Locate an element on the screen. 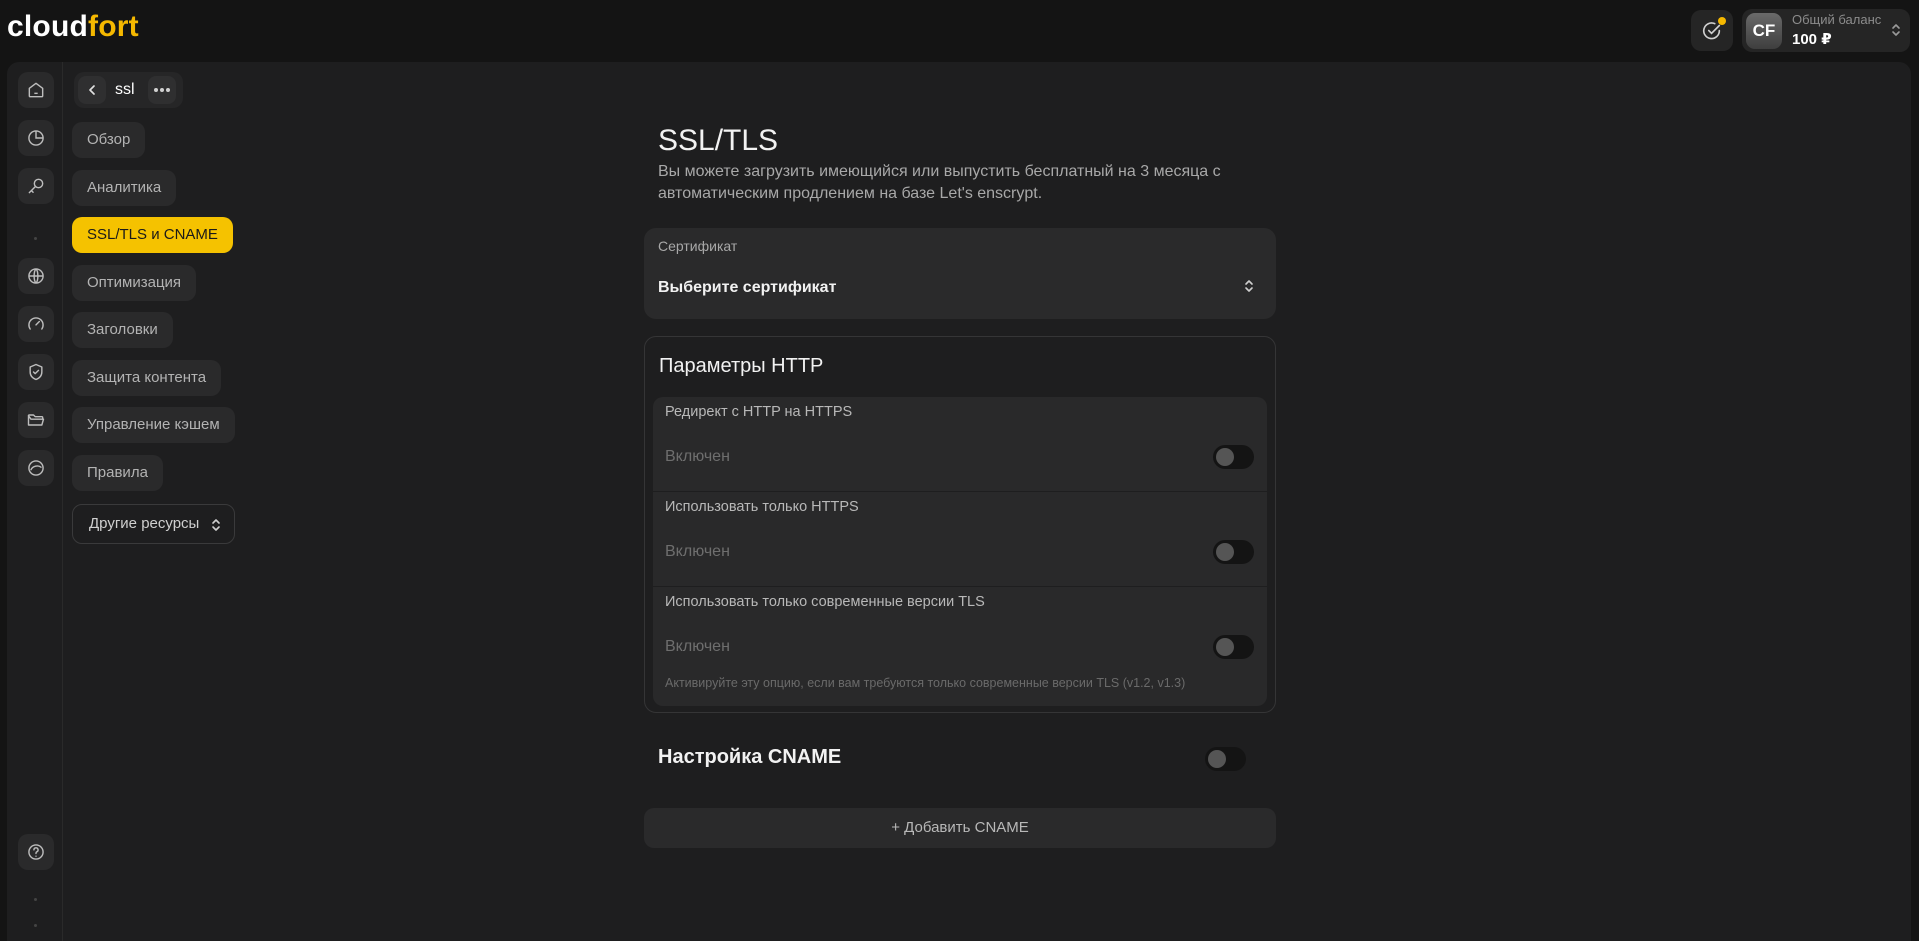 The height and width of the screenshot is (941, 1919). top-bar: cloudfort CF Общий баланс 100 ₽ is located at coordinates (959, 31).